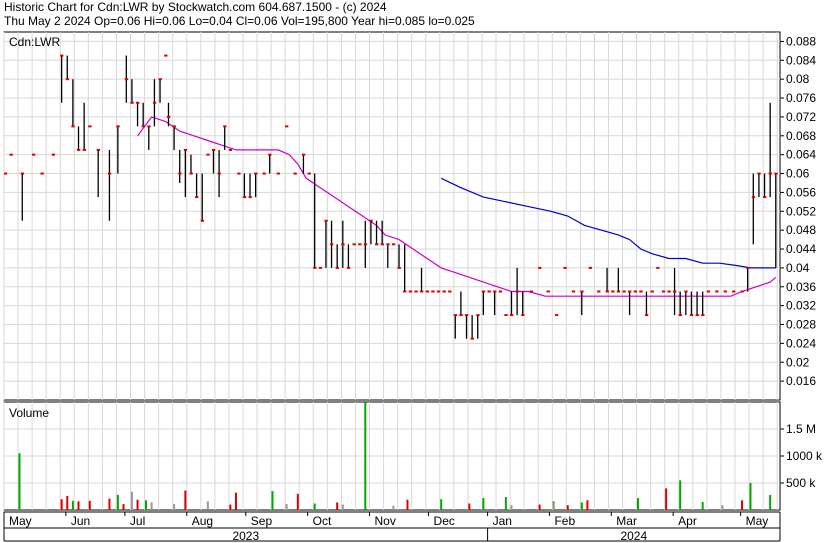  Describe the element at coordinates (801, 343) in the screenshot. I see `y-tick-label: 0.024` at that location.